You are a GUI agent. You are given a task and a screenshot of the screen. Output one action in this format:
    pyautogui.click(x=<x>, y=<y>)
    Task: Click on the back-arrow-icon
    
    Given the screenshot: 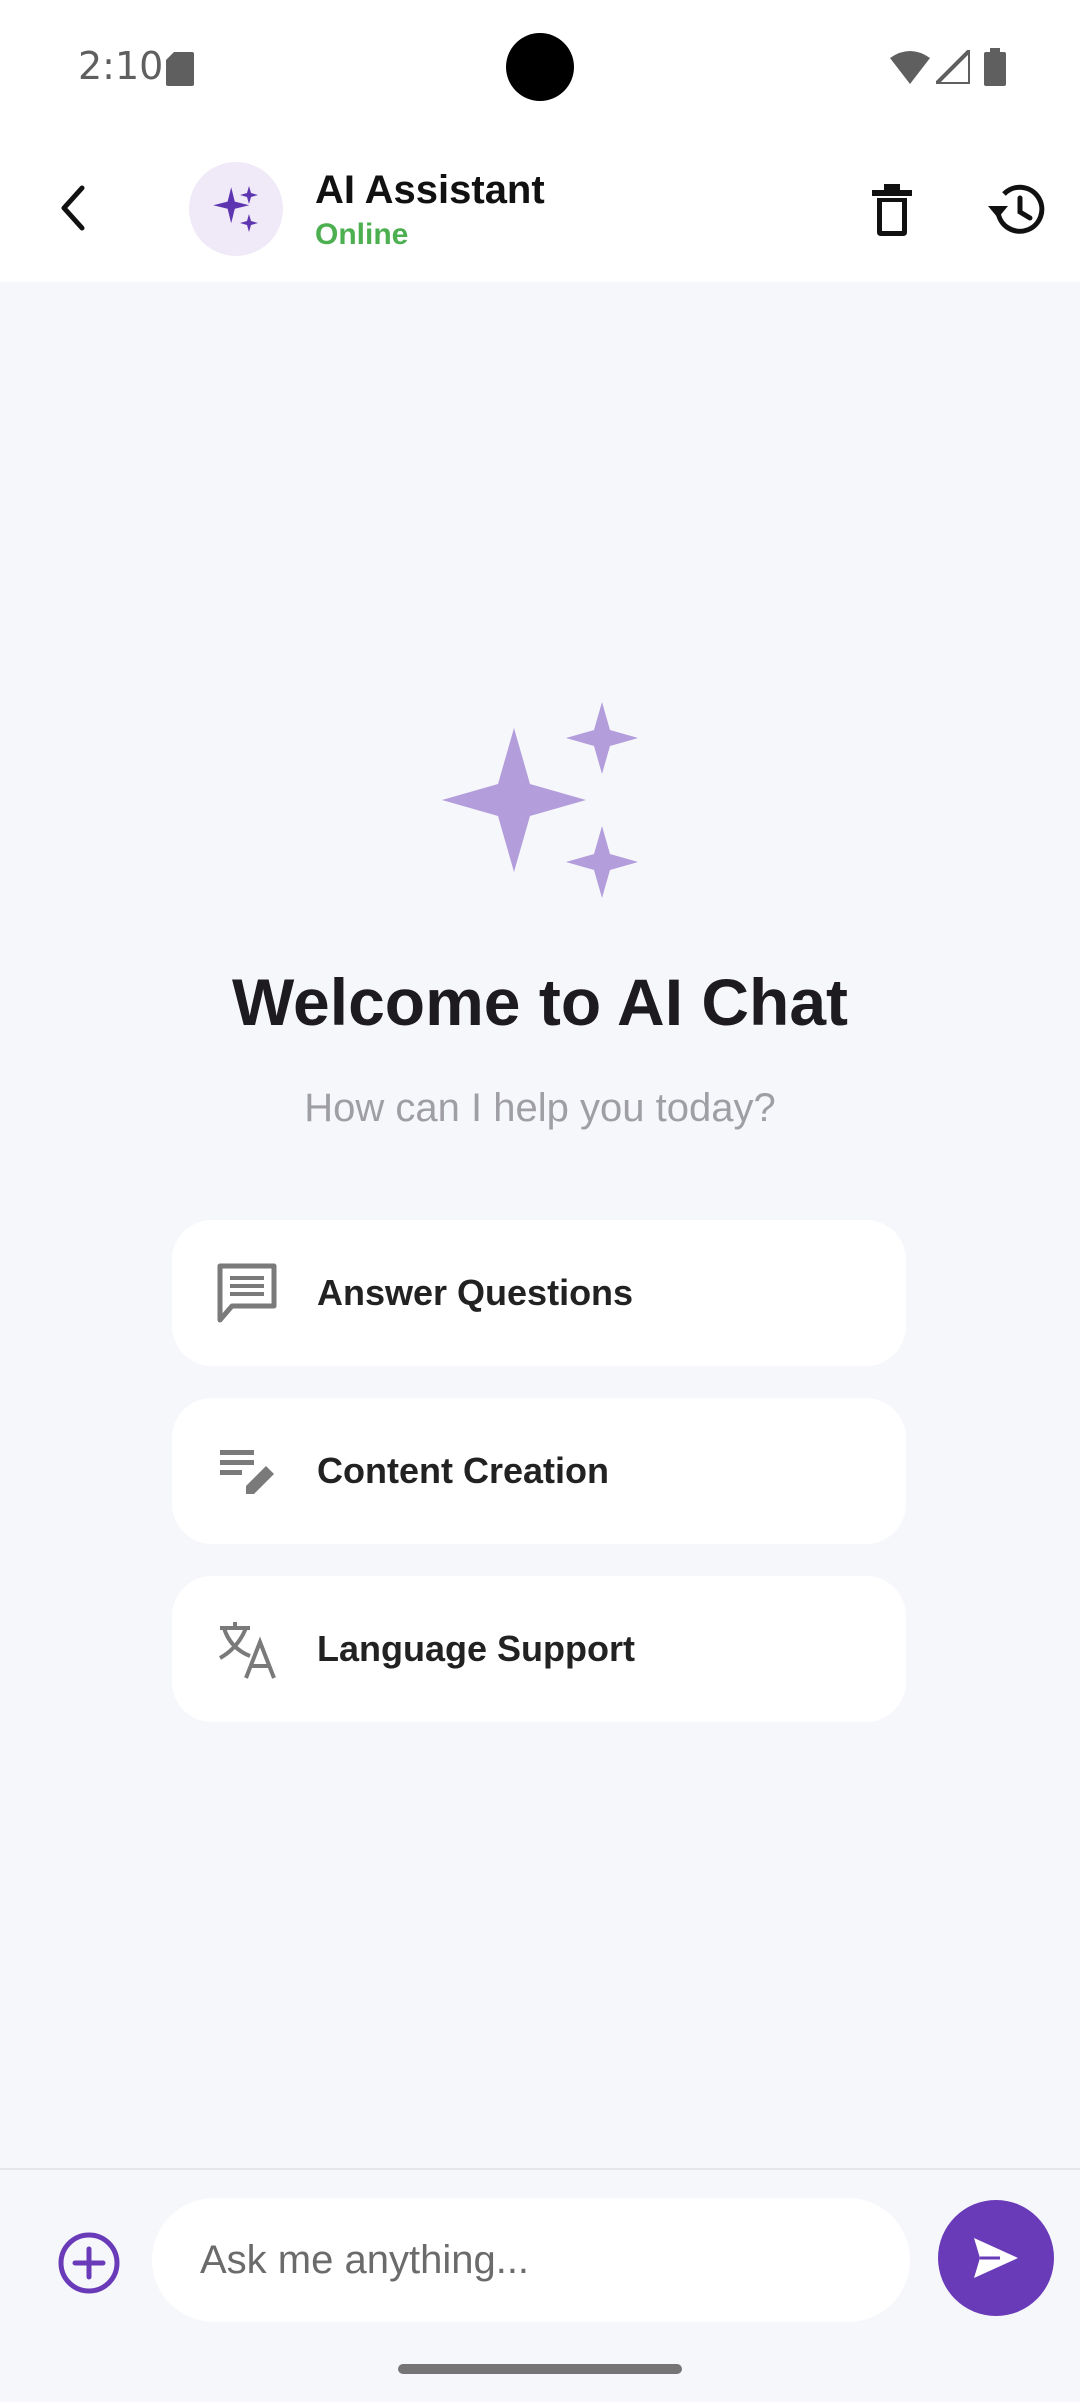 What is the action you would take?
    pyautogui.click(x=73, y=208)
    